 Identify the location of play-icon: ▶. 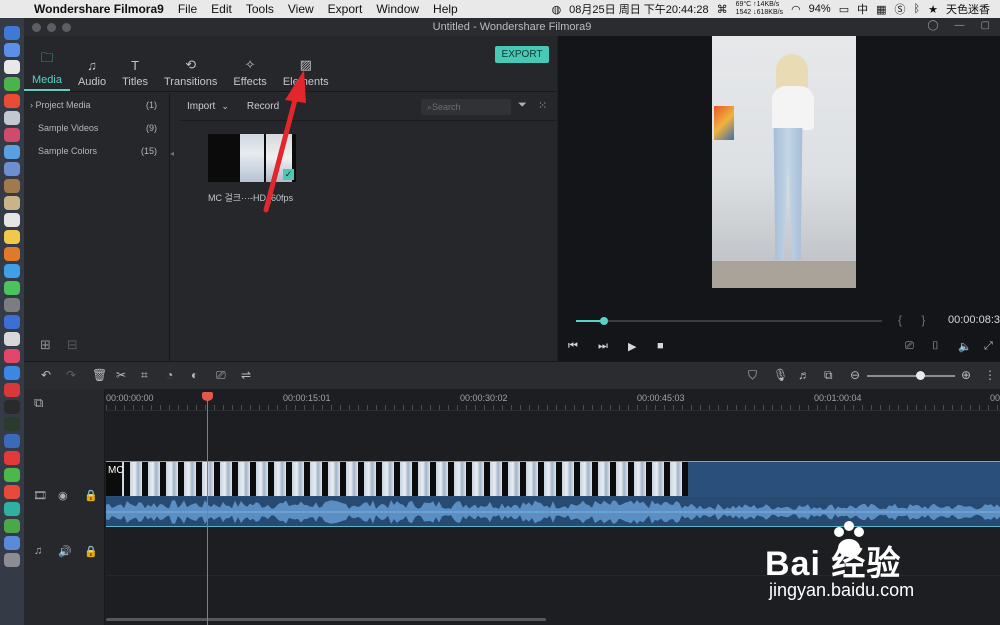
(632, 346).